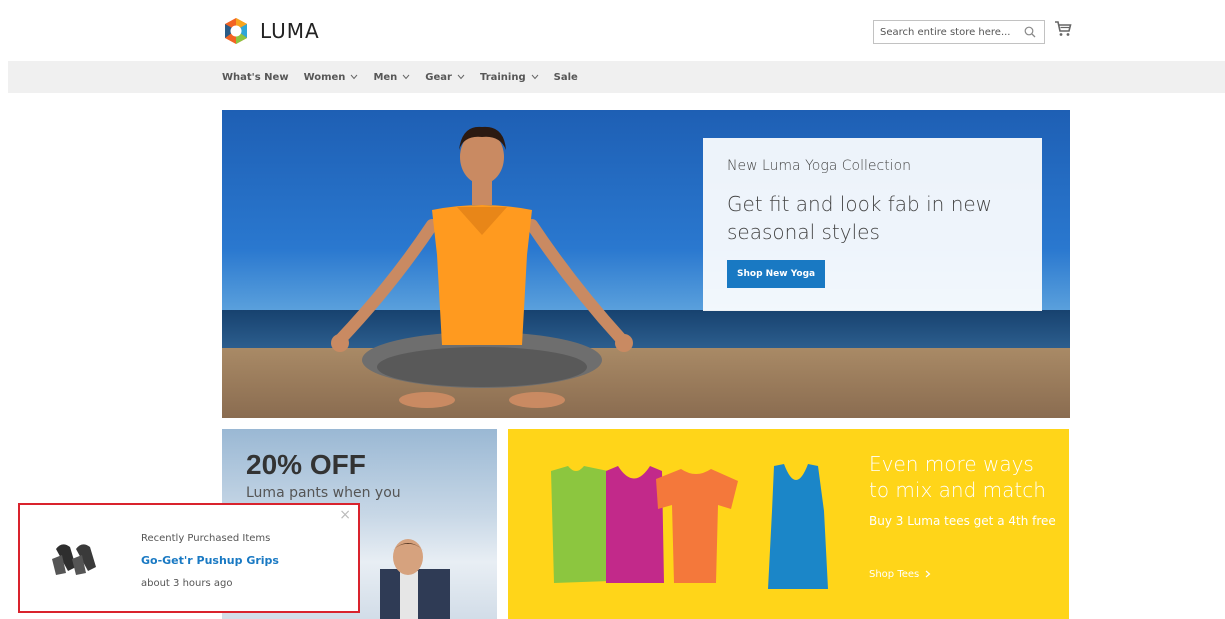 The width and height of the screenshot is (1225, 619). Describe the element at coordinates (1063, 29) in the screenshot. I see `cart-icon` at that location.